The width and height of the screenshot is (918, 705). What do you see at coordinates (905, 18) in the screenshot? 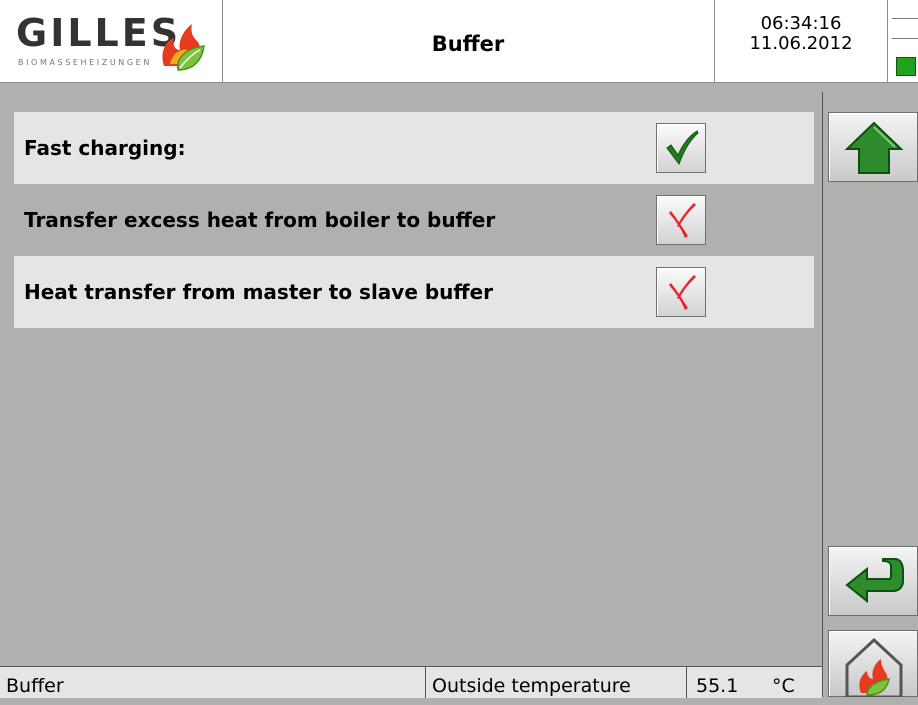
I see `status-line-top` at bounding box center [905, 18].